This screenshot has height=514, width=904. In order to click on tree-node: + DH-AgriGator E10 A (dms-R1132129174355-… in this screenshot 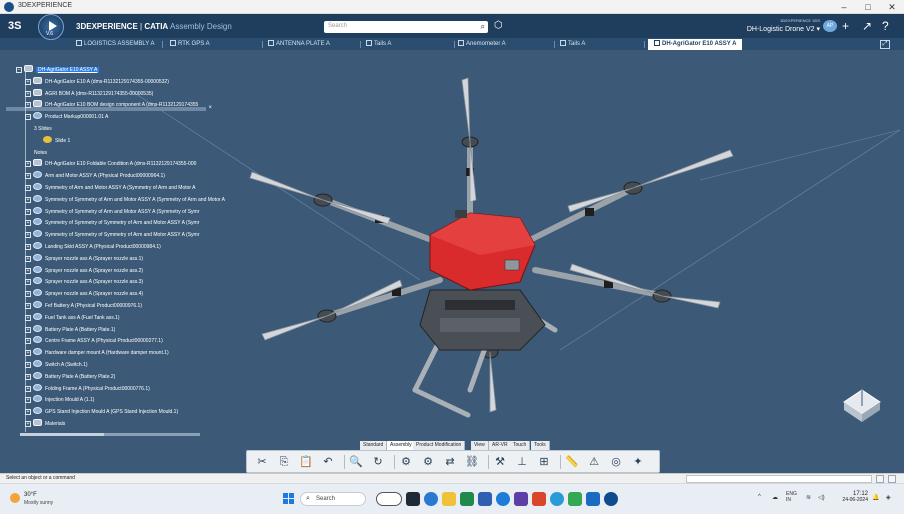, I will do `click(97, 81)`.